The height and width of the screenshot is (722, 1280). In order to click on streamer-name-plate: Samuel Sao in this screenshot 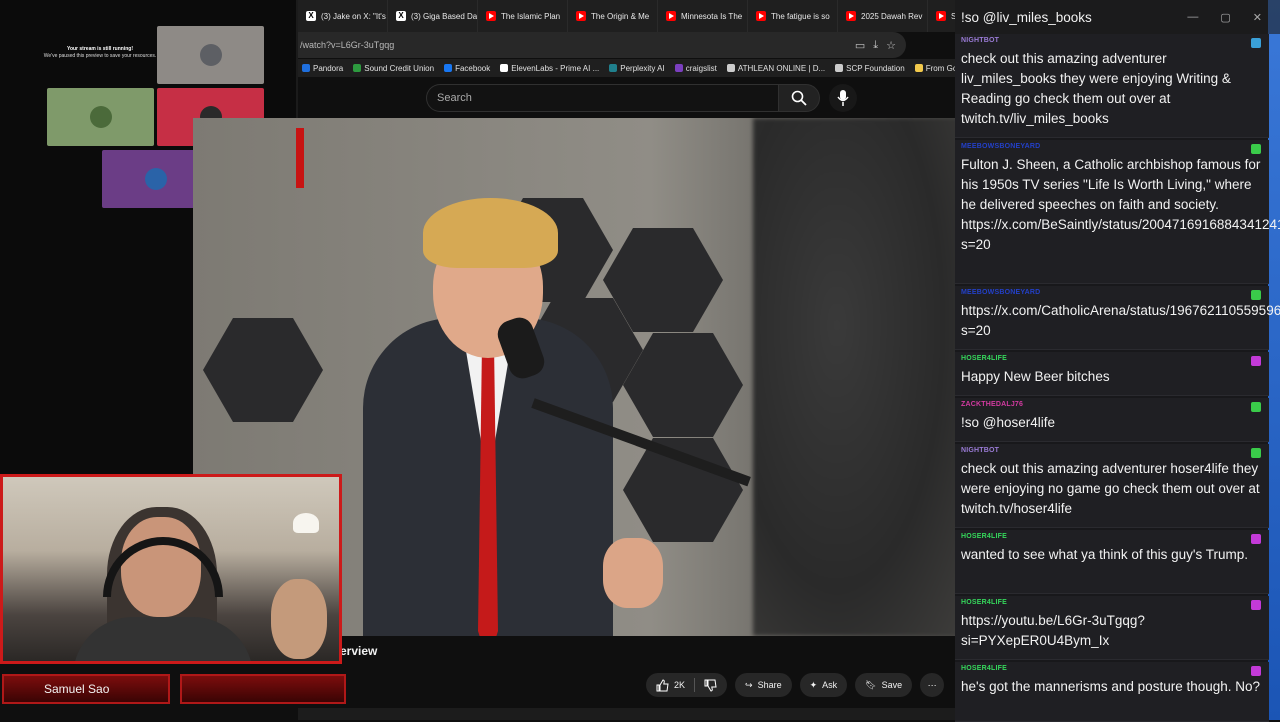, I will do `click(86, 689)`.